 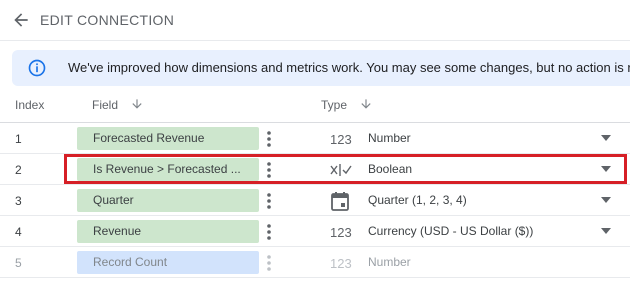 I want to click on field-chip: Quarter, so click(x=168, y=200).